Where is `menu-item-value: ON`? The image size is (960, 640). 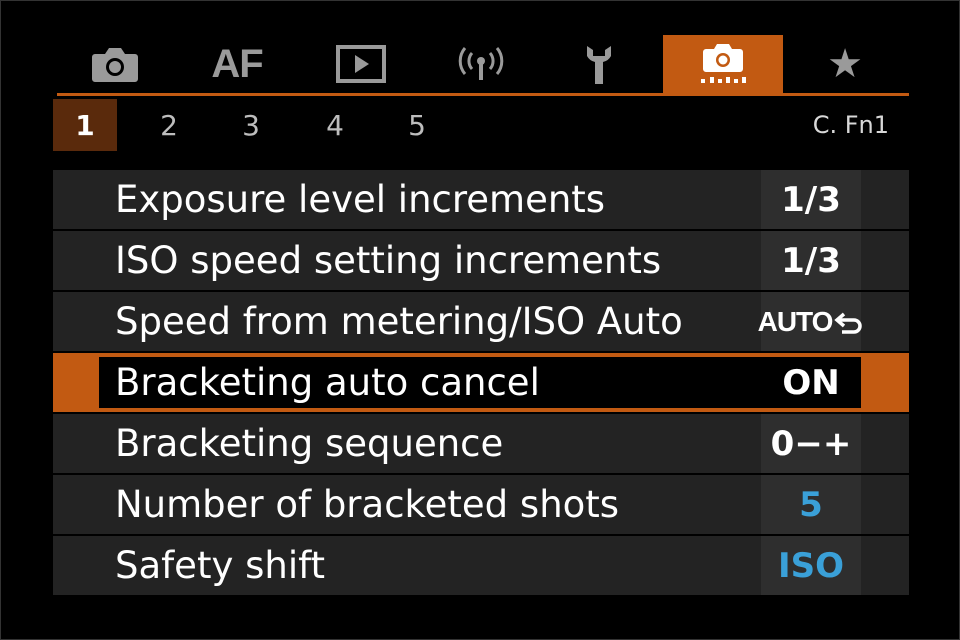
menu-item-value: ON is located at coordinates (811, 382).